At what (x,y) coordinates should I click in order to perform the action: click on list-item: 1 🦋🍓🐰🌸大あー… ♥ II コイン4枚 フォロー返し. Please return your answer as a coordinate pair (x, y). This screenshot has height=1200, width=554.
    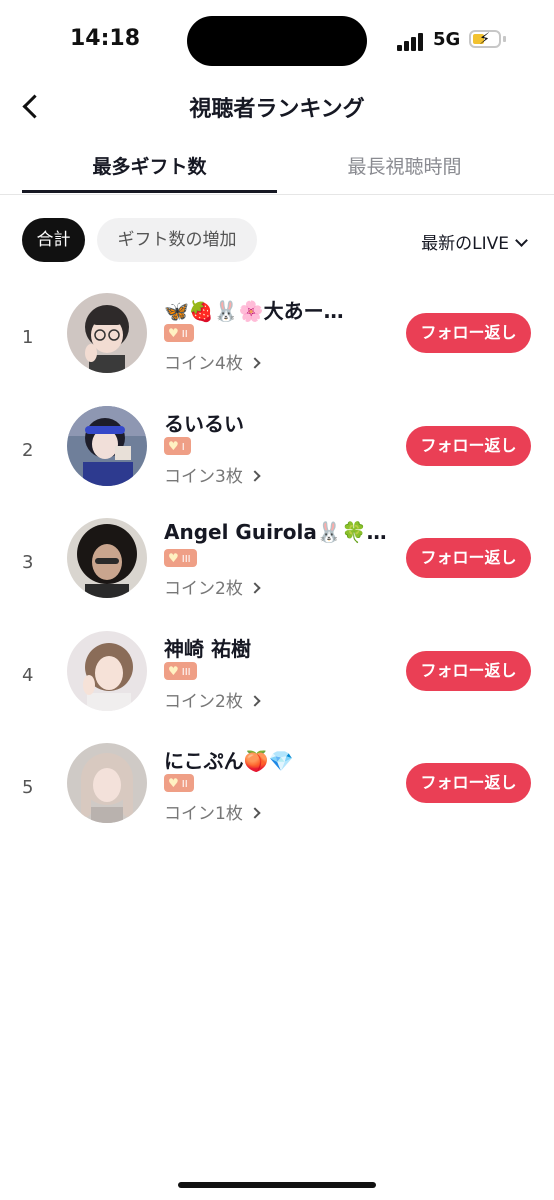
    Looking at the image, I should click on (277, 348).